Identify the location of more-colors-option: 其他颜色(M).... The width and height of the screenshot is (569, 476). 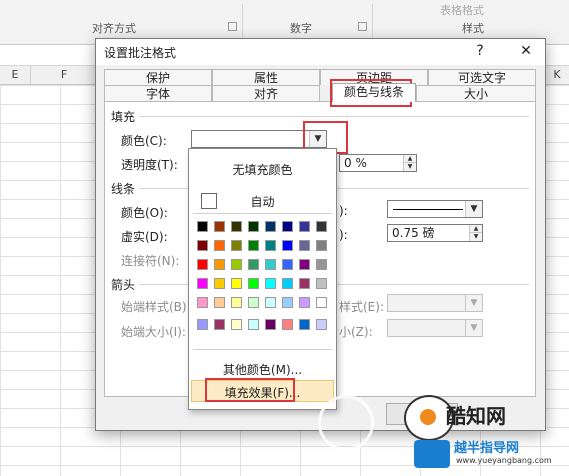
(262, 369).